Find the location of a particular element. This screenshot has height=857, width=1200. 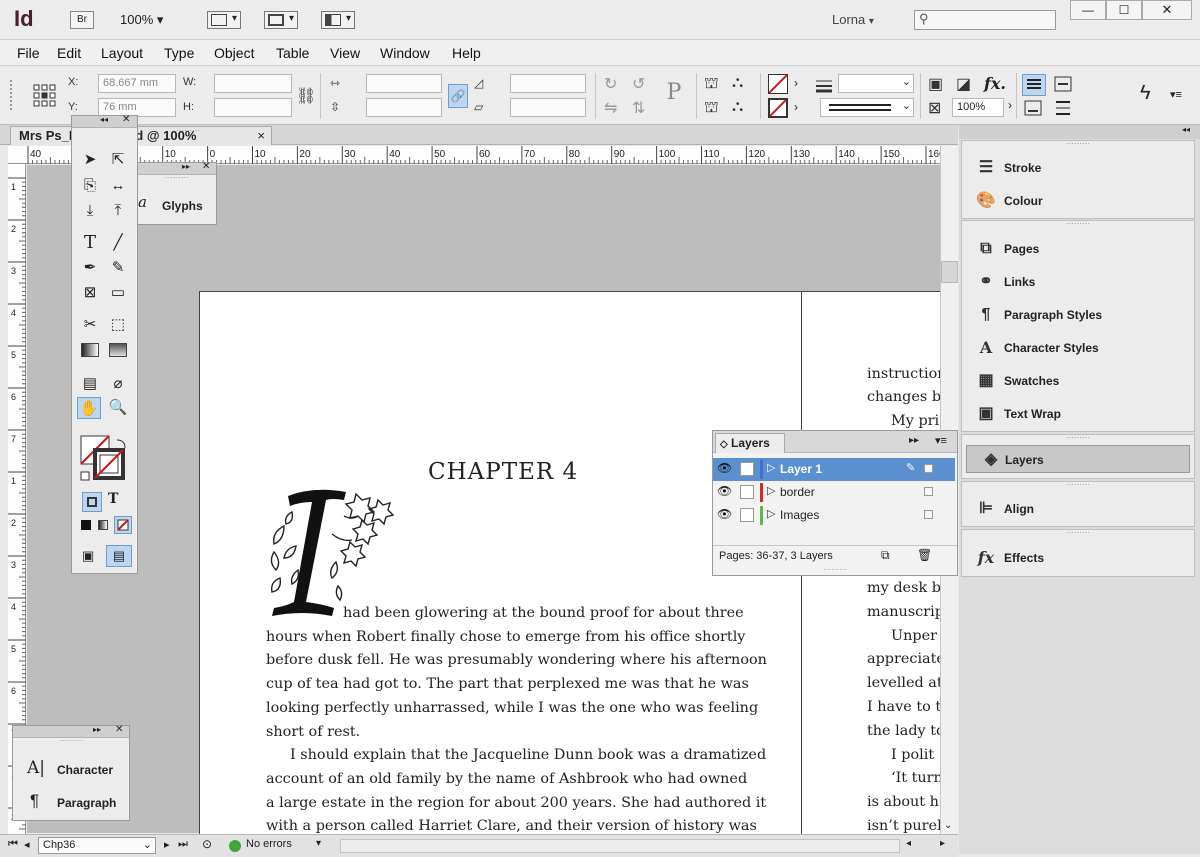

scale-x-field is located at coordinates (404, 83).